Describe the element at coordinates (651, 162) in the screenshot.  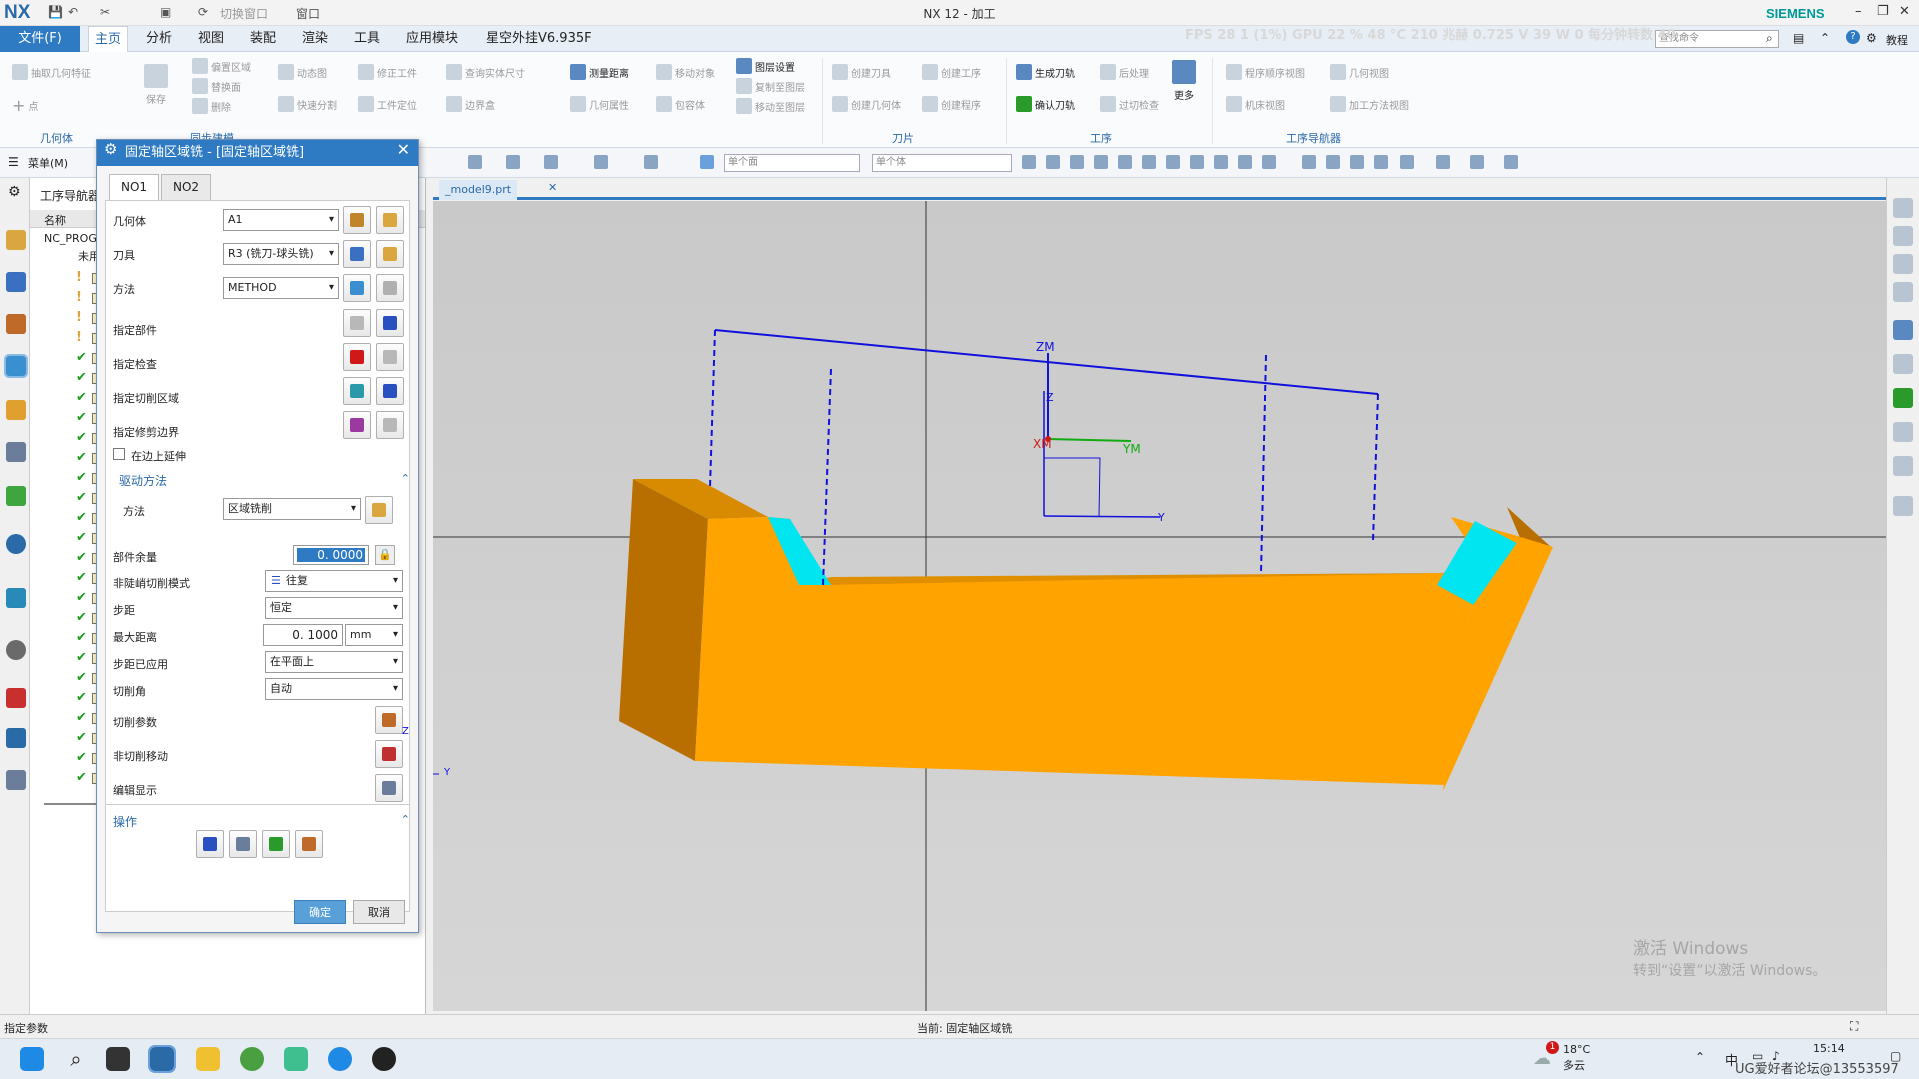
I see `lasso-icon` at that location.